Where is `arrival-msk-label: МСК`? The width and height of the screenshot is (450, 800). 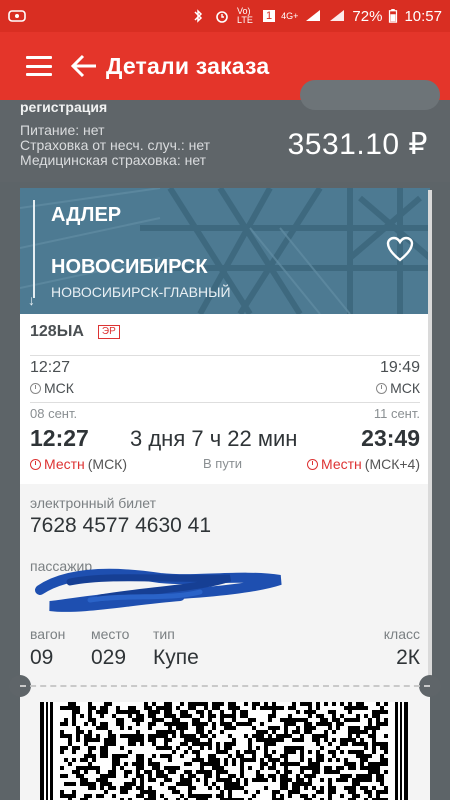 arrival-msk-label: МСК is located at coordinates (398, 388).